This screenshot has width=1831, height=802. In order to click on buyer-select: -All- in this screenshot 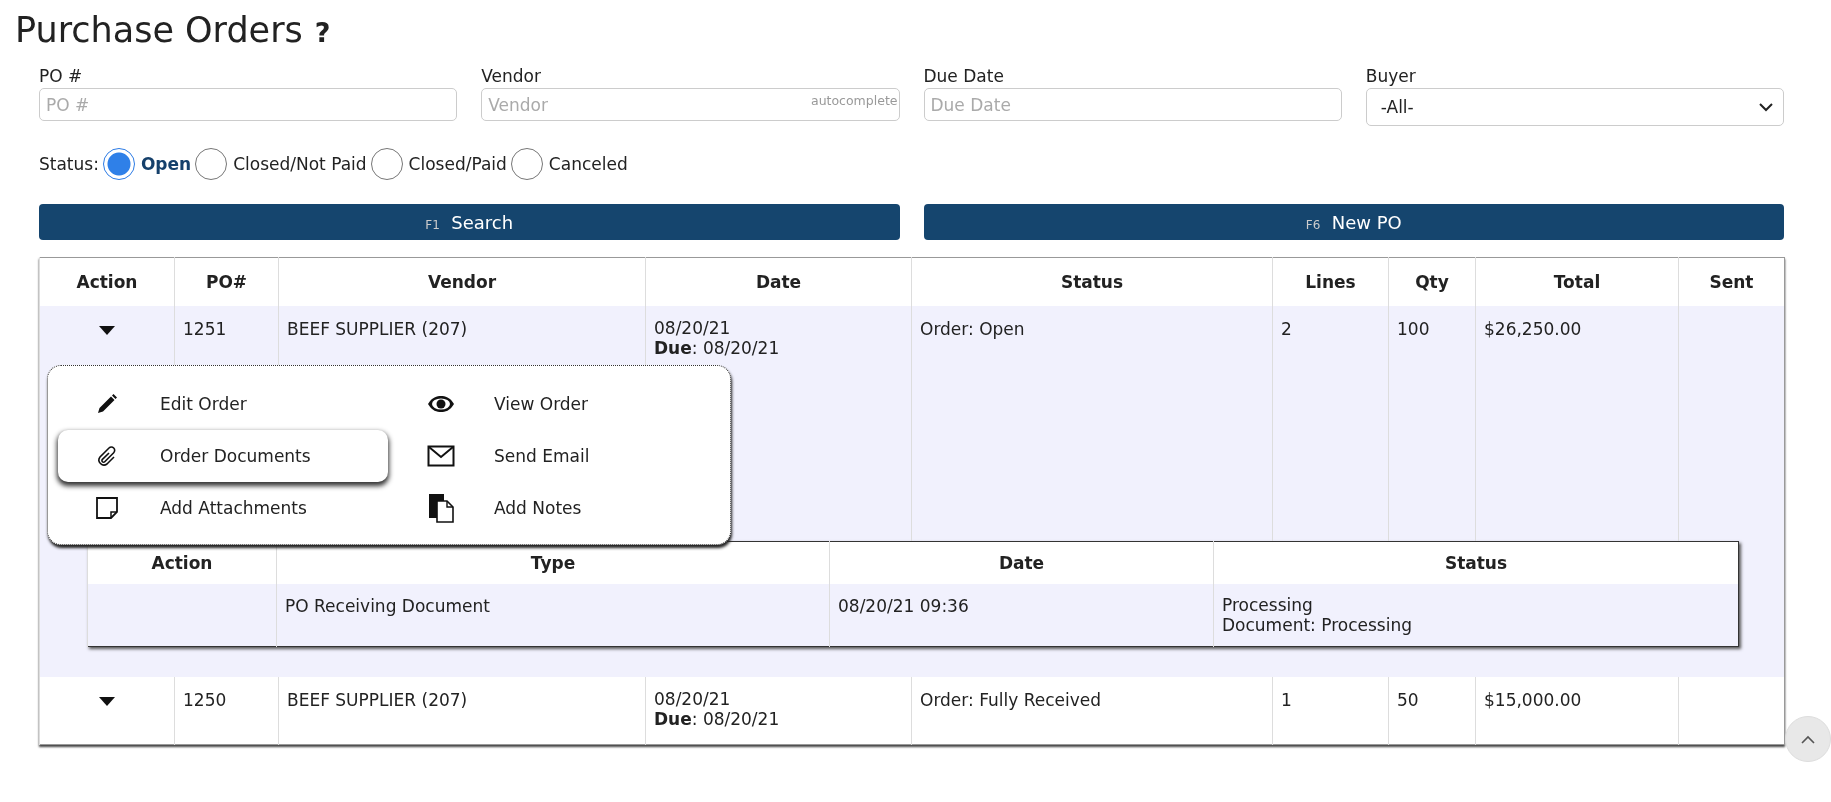, I will do `click(1574, 107)`.